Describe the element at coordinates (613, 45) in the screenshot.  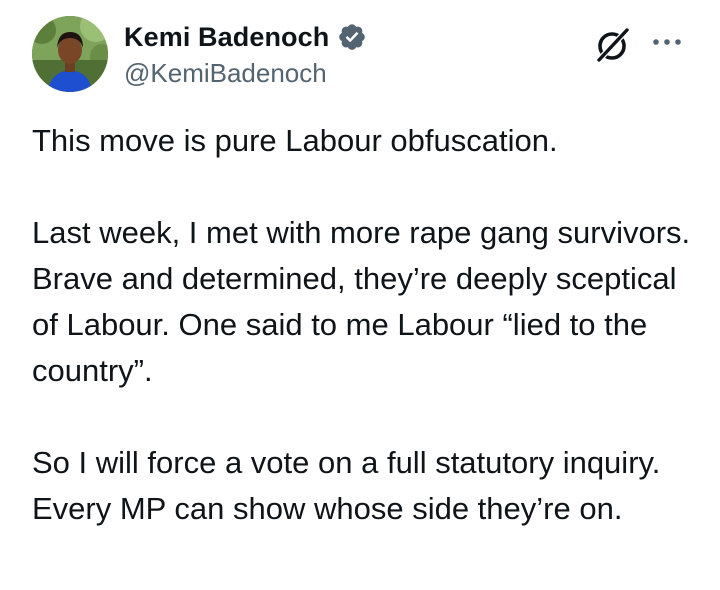
I see `grok-icon` at that location.